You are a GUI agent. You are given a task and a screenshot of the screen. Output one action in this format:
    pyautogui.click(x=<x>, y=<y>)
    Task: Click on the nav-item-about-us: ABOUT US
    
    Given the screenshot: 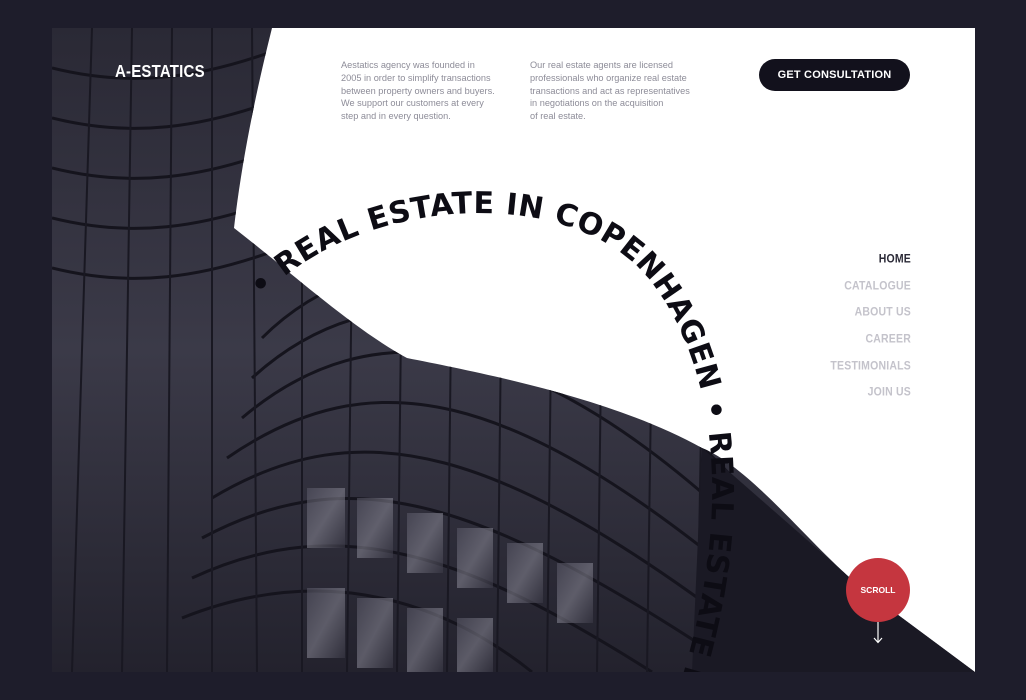 What is the action you would take?
    pyautogui.click(x=883, y=312)
    